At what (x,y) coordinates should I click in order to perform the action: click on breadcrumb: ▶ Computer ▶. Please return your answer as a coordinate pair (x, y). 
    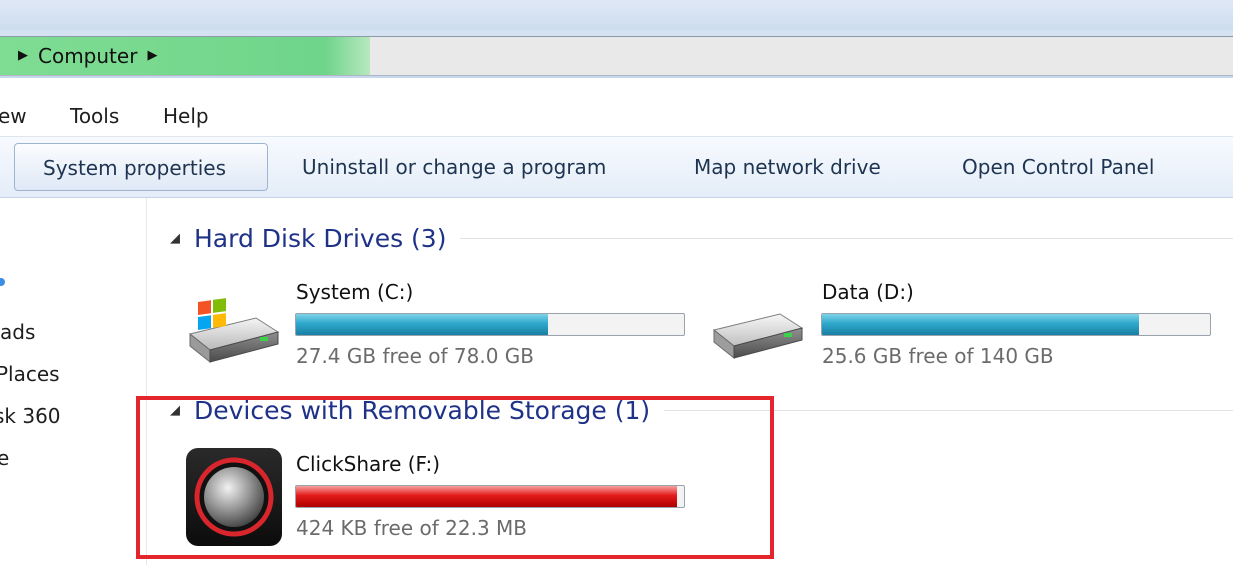
    Looking at the image, I should click on (87, 56).